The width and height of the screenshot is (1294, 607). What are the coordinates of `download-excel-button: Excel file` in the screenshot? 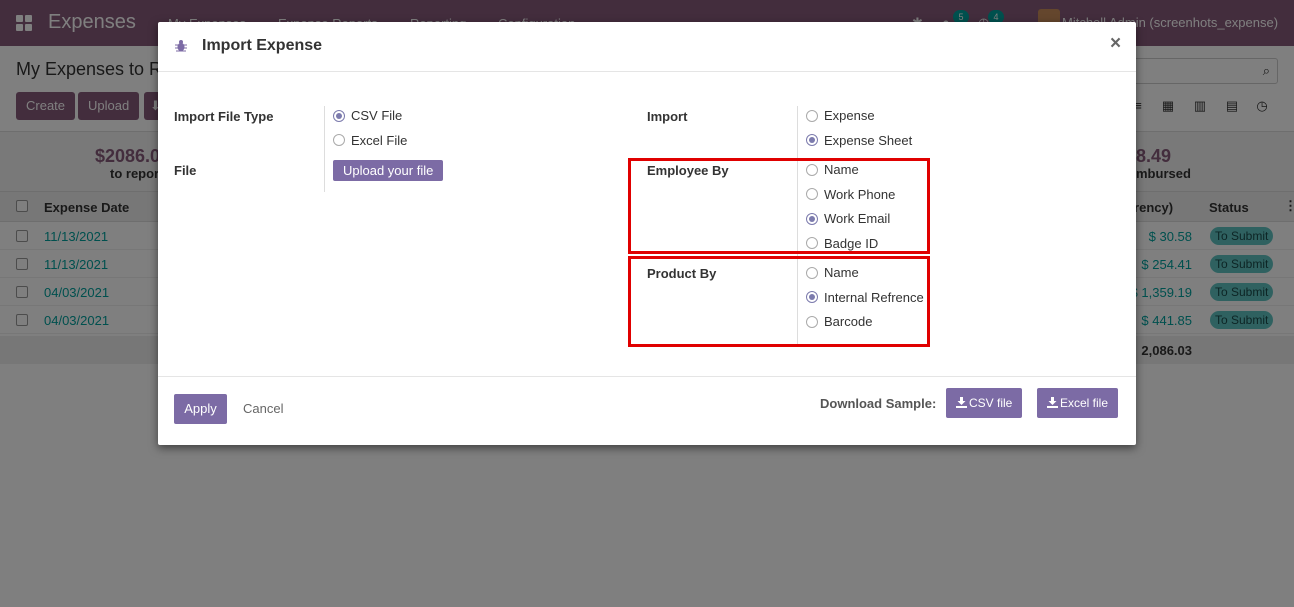 It's located at (1078, 403).